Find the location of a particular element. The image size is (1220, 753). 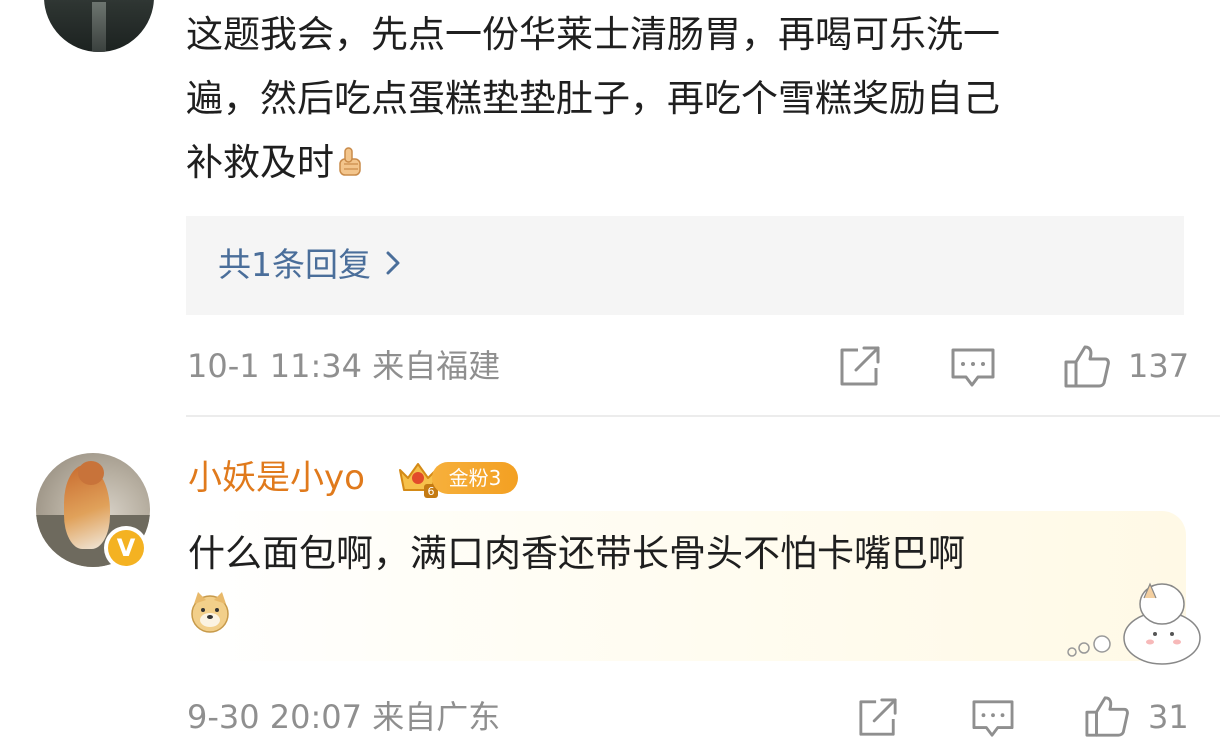

verified-badge: V is located at coordinates (126, 548).